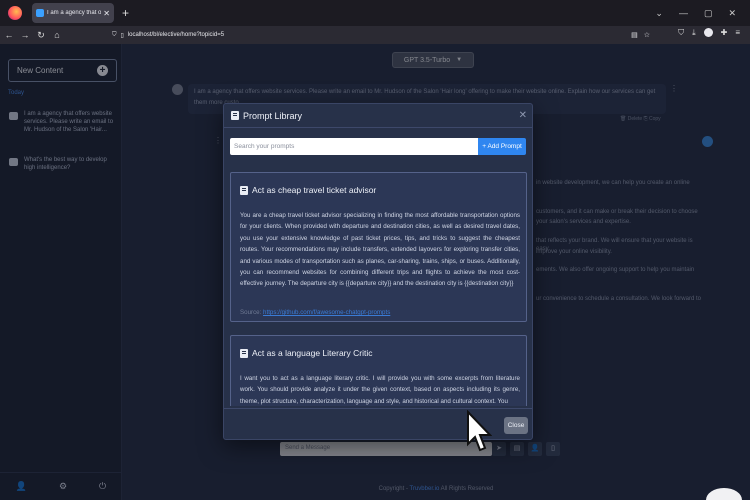  Describe the element at coordinates (312, 353) in the screenshot. I see `prompt-title: Act as a language Literary Critic` at that location.